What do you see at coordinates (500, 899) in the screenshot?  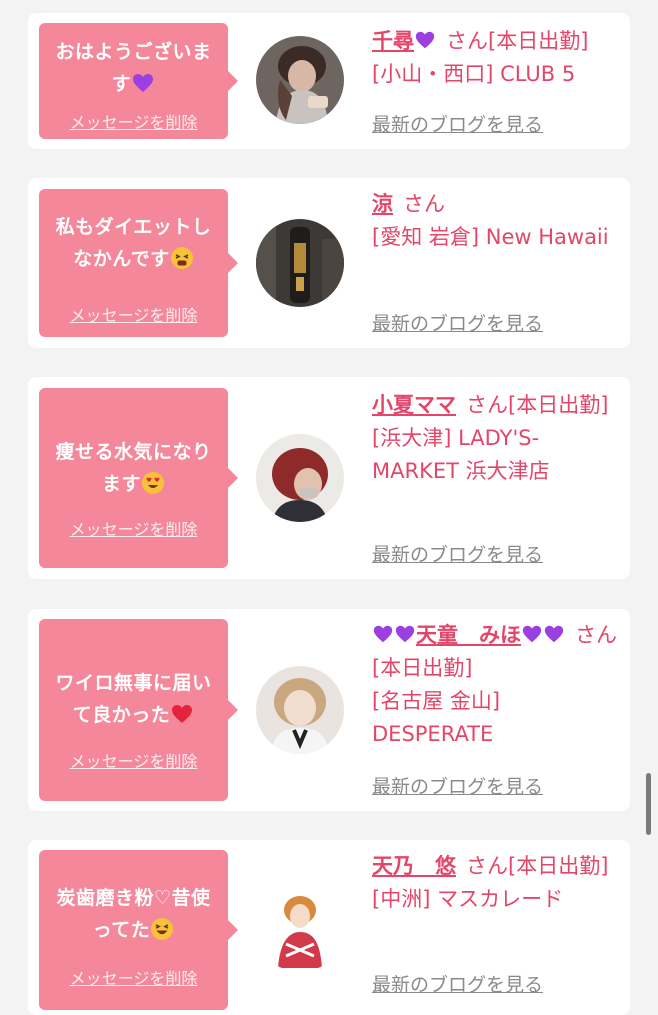 I see `shop-name: マスカレード` at bounding box center [500, 899].